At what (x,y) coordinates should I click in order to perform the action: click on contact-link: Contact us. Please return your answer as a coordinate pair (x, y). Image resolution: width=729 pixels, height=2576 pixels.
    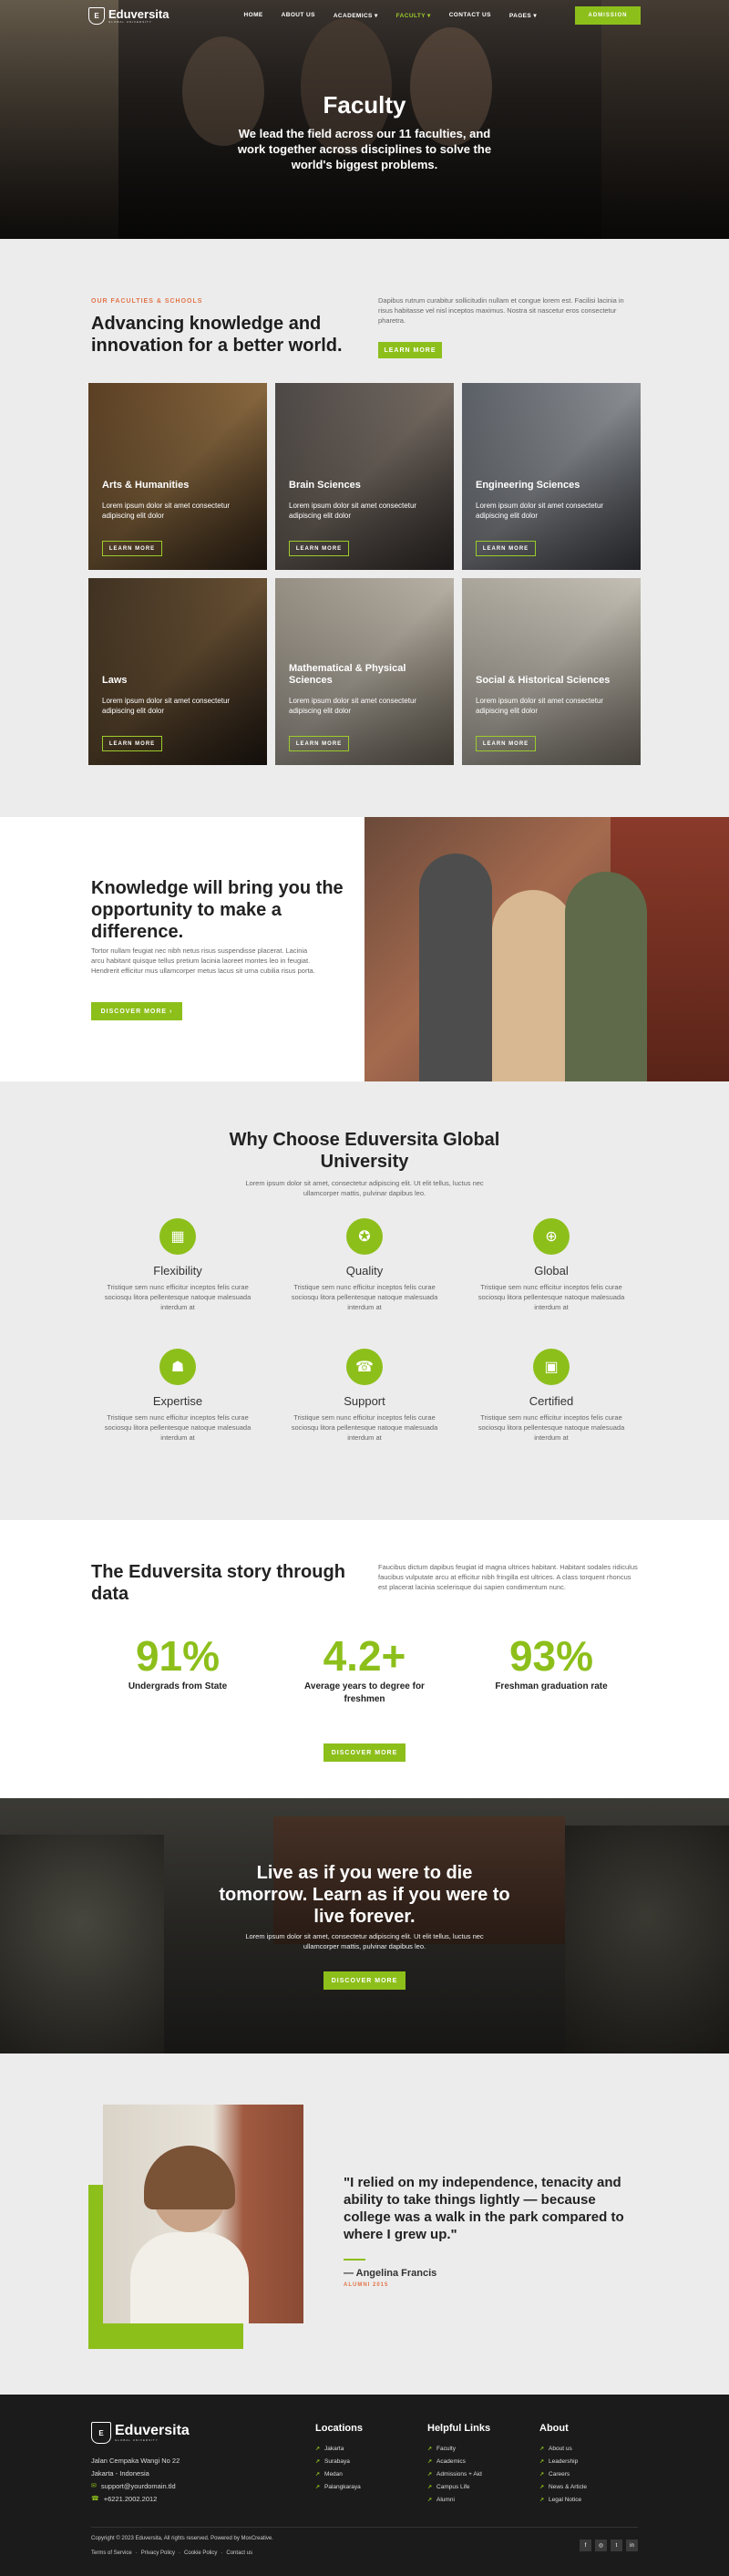
    Looking at the image, I should click on (239, 2553).